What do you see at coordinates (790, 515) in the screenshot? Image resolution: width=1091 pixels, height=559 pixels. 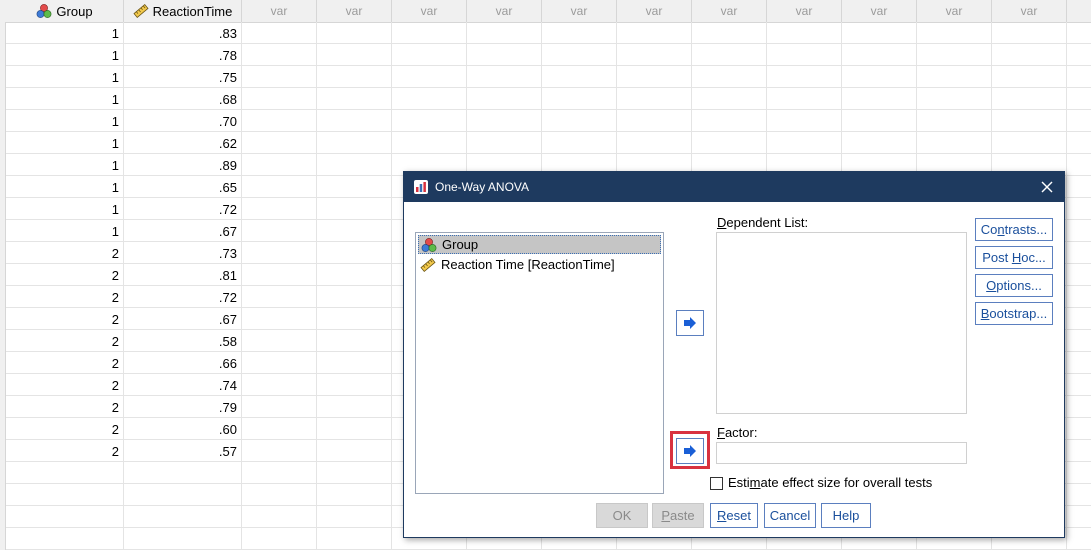 I see `cancel-button: Cancel` at bounding box center [790, 515].